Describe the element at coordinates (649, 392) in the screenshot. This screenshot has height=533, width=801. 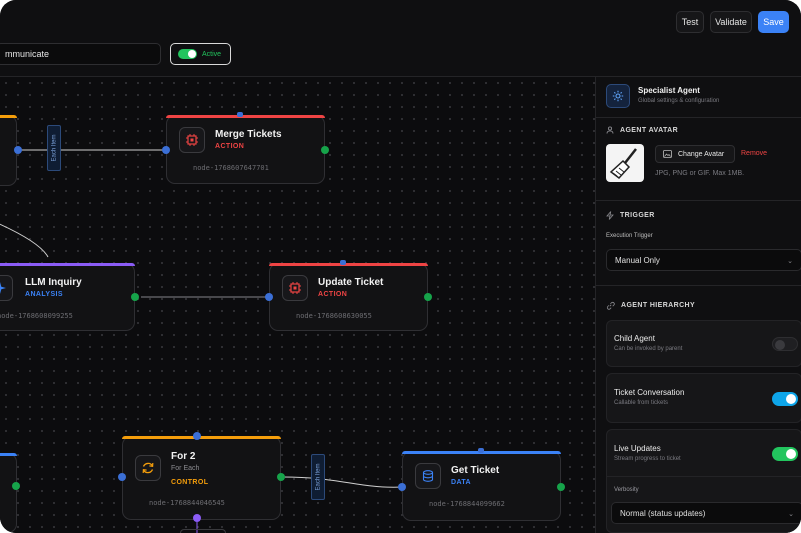
I see `card-title: Ticket Conversation` at that location.